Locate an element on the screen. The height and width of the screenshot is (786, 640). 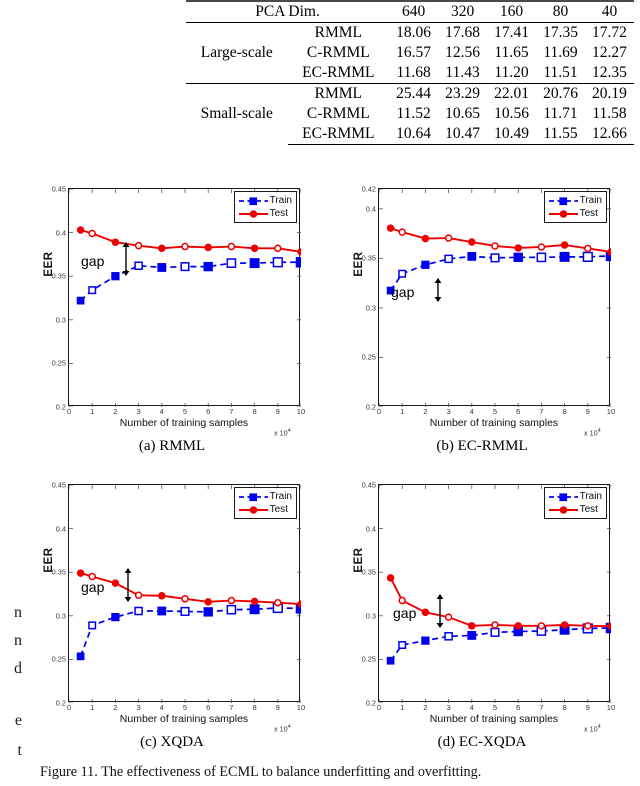
table-value-cell: 17.35 is located at coordinates (560, 32).